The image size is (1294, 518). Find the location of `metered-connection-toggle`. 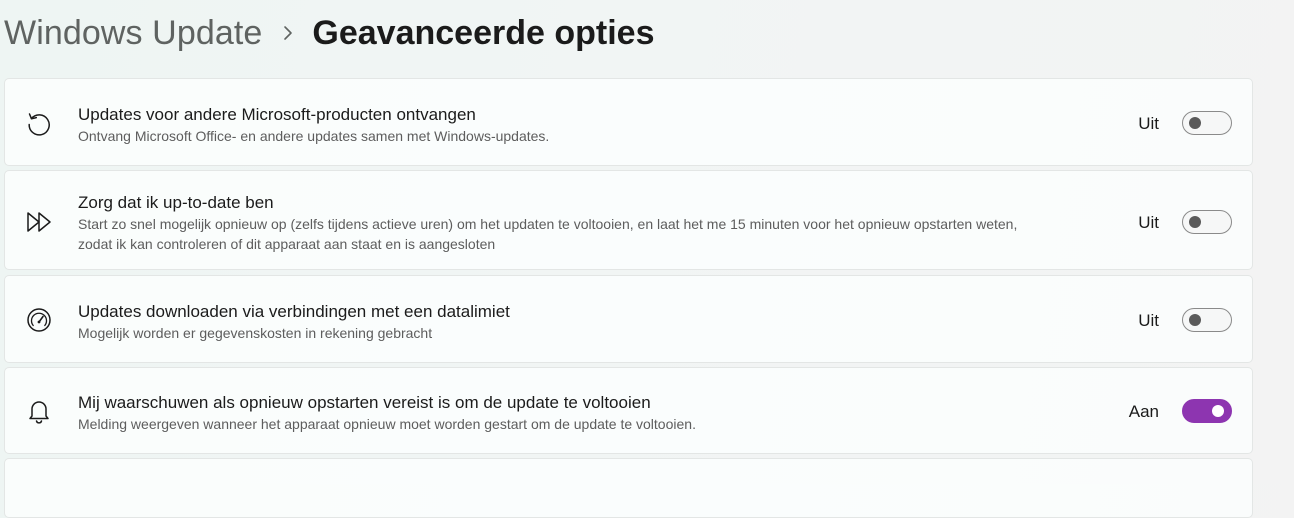

metered-connection-toggle is located at coordinates (1207, 320).